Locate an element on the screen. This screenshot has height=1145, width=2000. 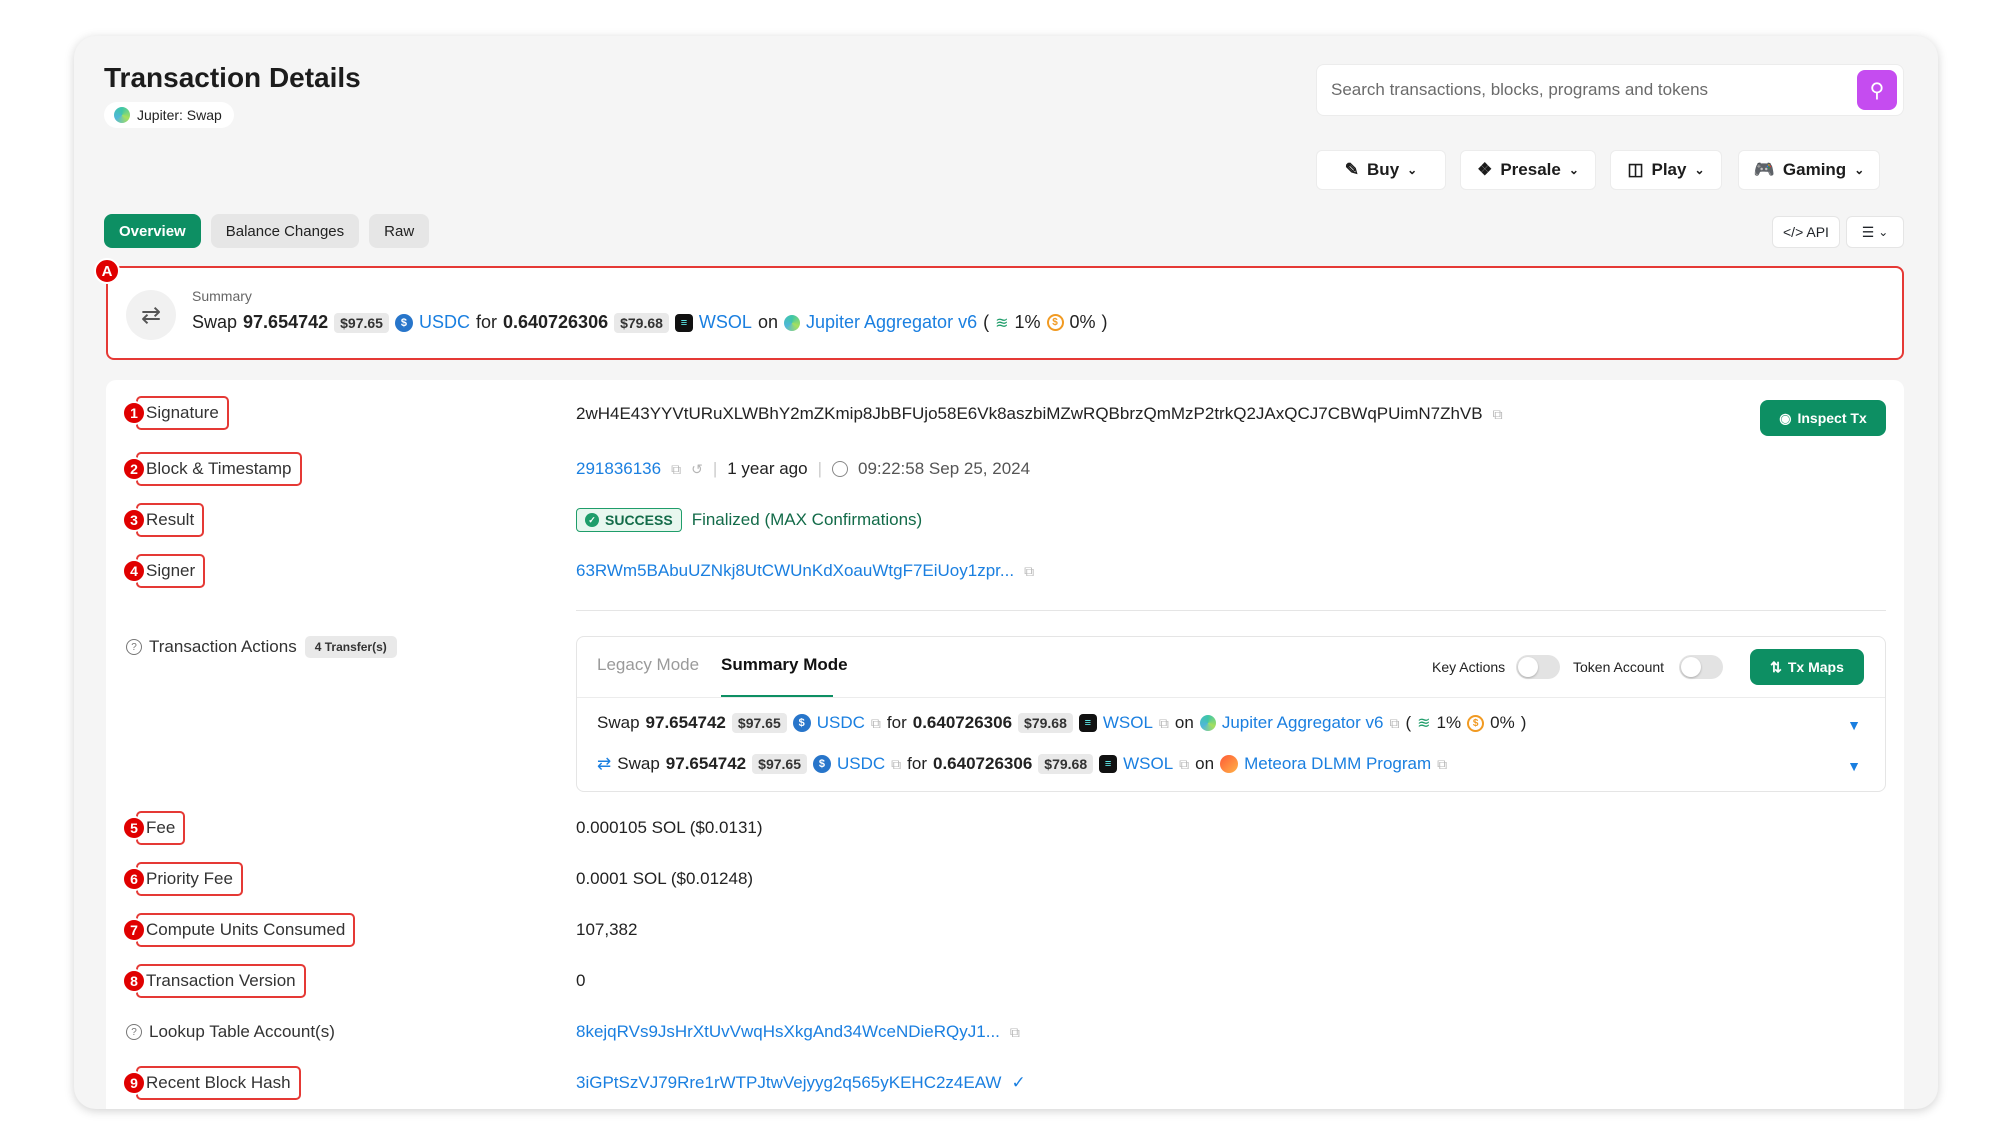
jupiter-logo-icon is located at coordinates (791, 322).